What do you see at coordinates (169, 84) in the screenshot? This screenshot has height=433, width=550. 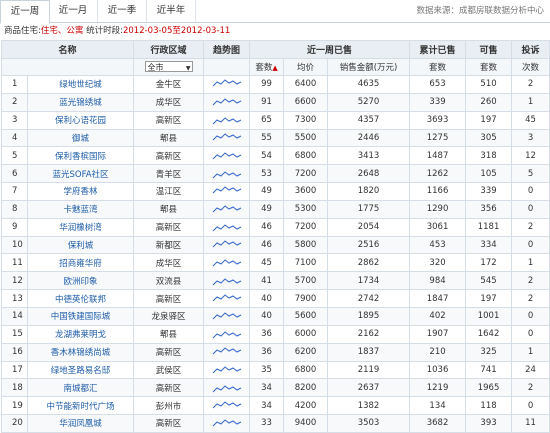 I see `district: 金牛区` at bounding box center [169, 84].